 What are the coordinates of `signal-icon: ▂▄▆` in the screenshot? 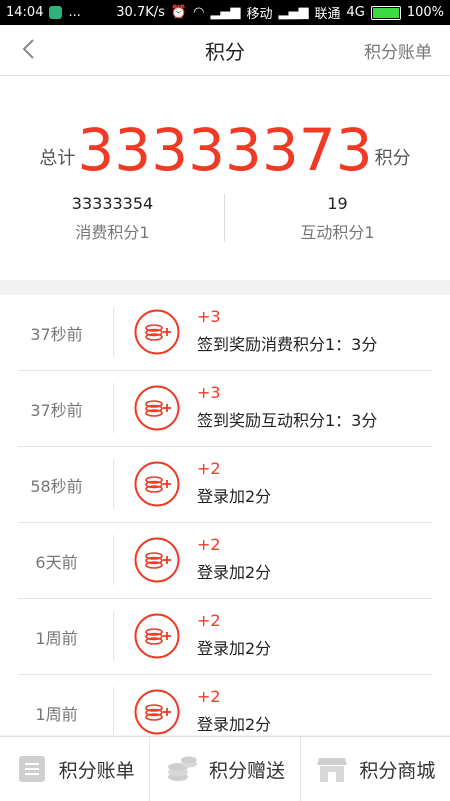 It's located at (225, 12).